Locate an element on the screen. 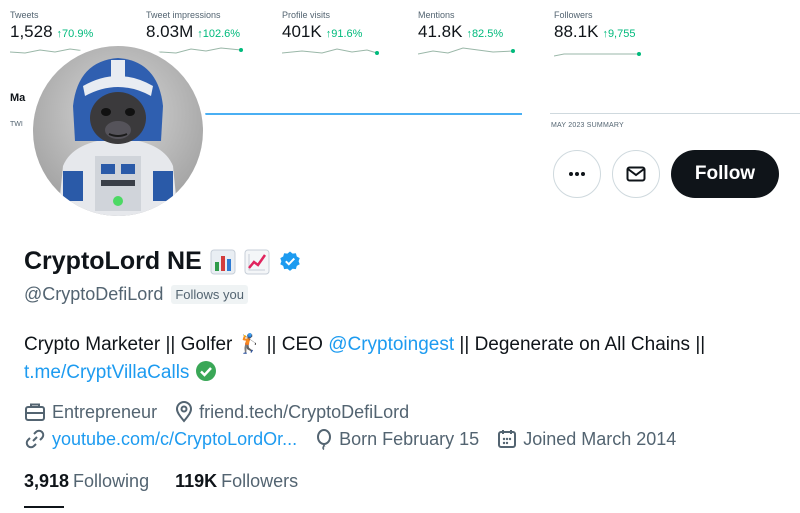 Image resolution: width=800 pixels, height=513 pixels. profession-text: Entrepreneur is located at coordinates (105, 411).